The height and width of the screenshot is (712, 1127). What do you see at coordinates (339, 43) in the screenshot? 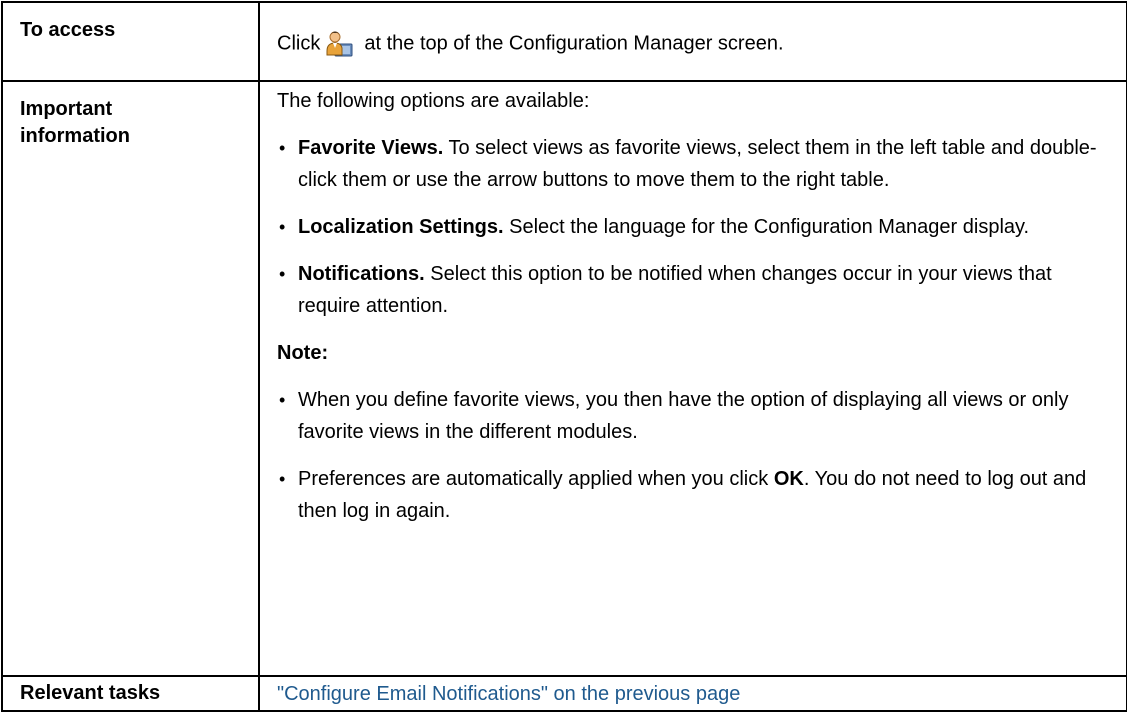
I see `user-preferences-icon` at bounding box center [339, 43].